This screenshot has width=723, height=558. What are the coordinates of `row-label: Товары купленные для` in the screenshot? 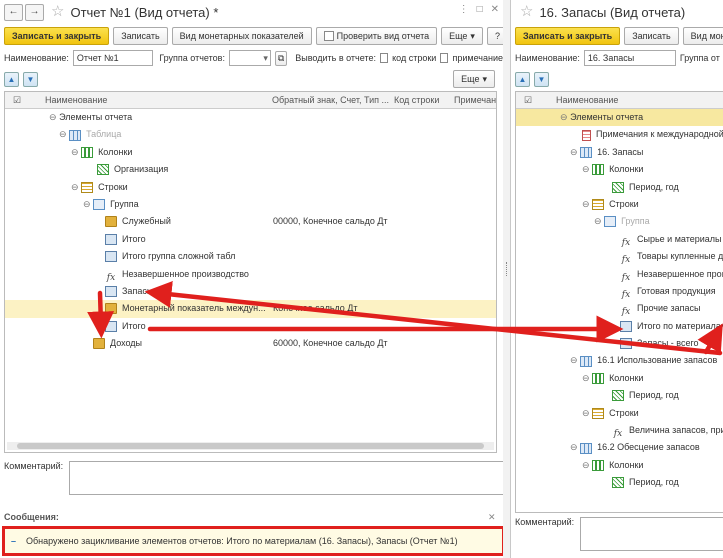 It's located at (680, 256).